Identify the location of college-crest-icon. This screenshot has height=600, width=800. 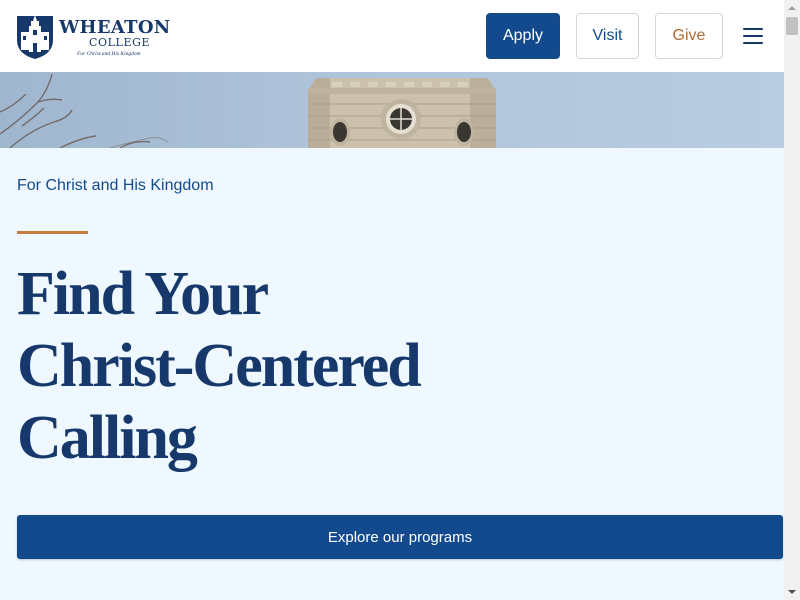
(35, 37).